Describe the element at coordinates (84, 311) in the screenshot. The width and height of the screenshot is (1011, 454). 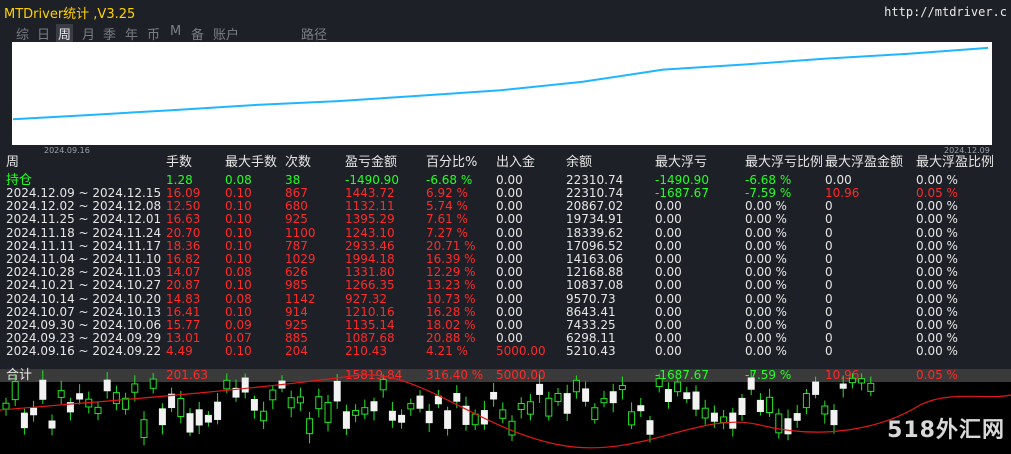
I see `row-period: 2024.10.07 ~ 2024.10.13` at that location.